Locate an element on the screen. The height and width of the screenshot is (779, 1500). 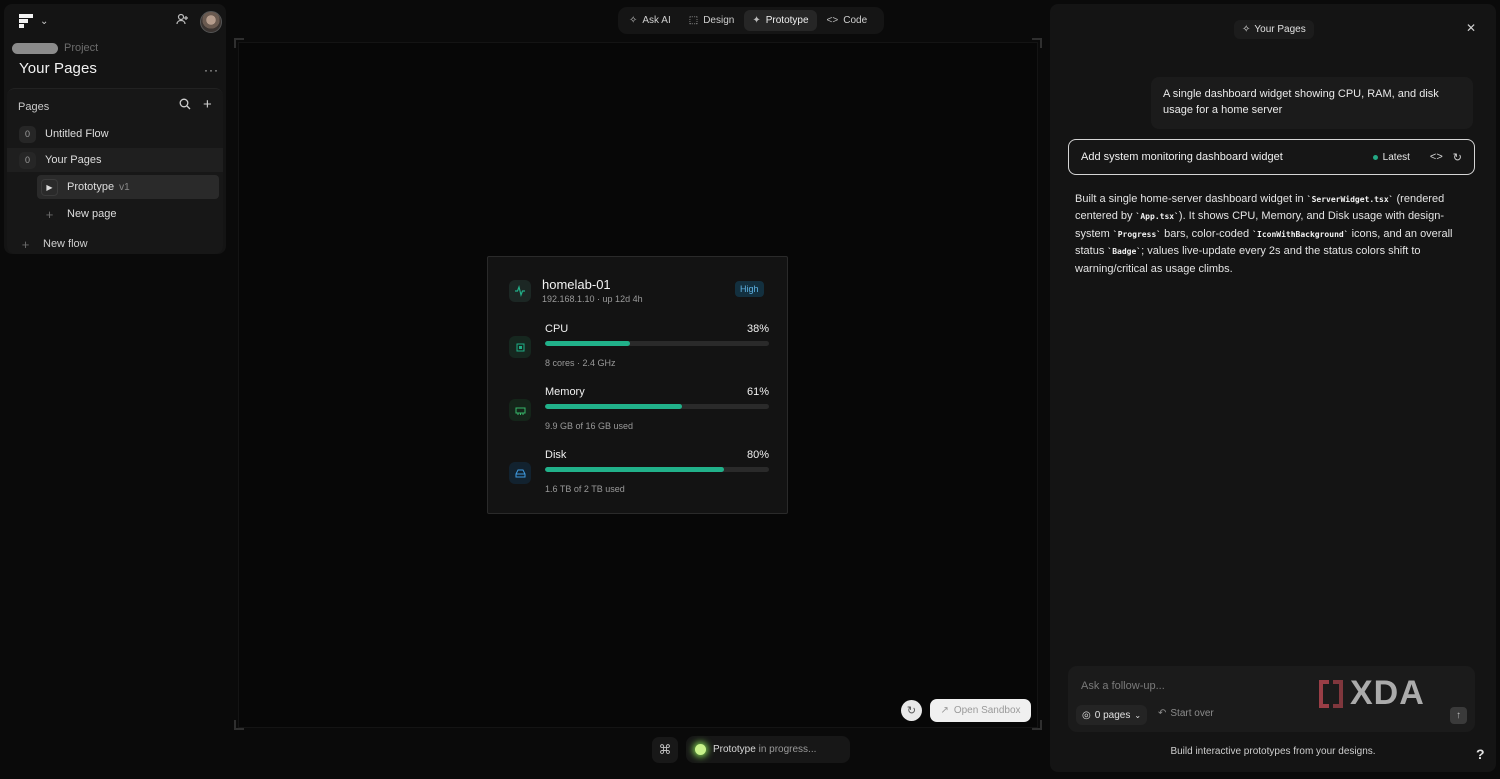
open-sandbox-button: ↗ Open Sandbox is located at coordinates (980, 710).